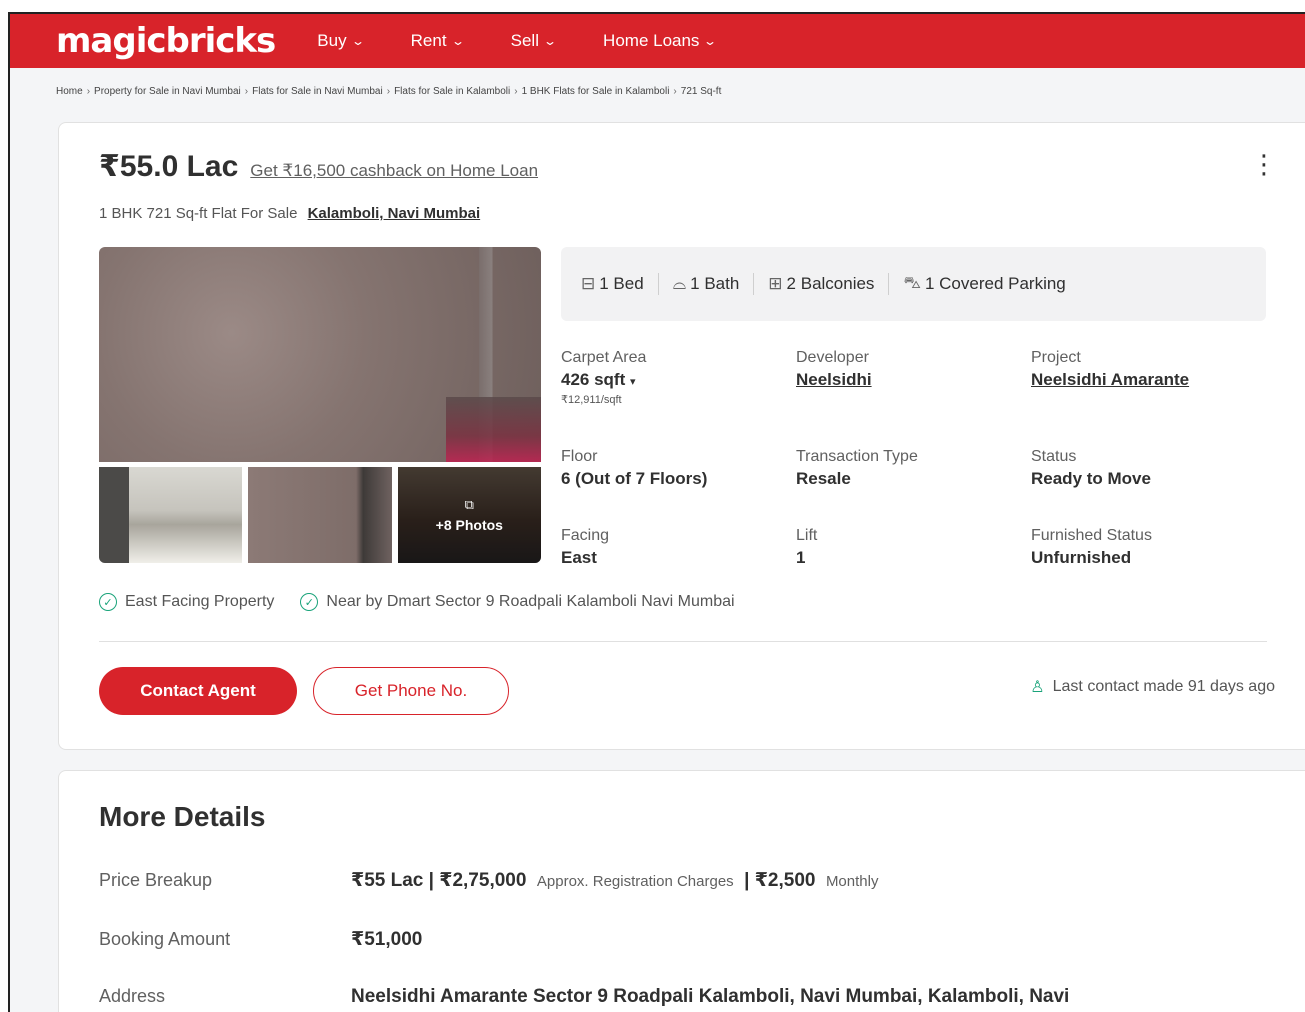 This screenshot has height=1012, width=1305. I want to click on more-photos-label: +8 Photos, so click(469, 525).